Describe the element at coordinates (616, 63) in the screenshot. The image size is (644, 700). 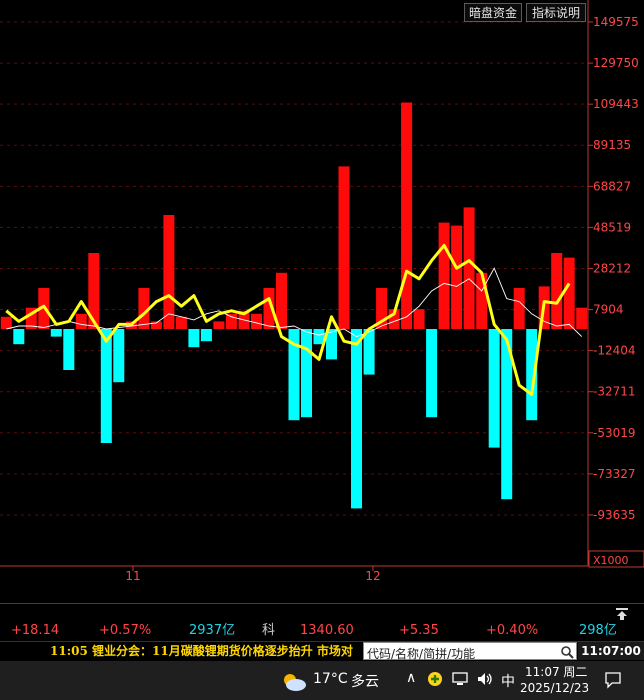
I see `y-tick-label: 129750` at that location.